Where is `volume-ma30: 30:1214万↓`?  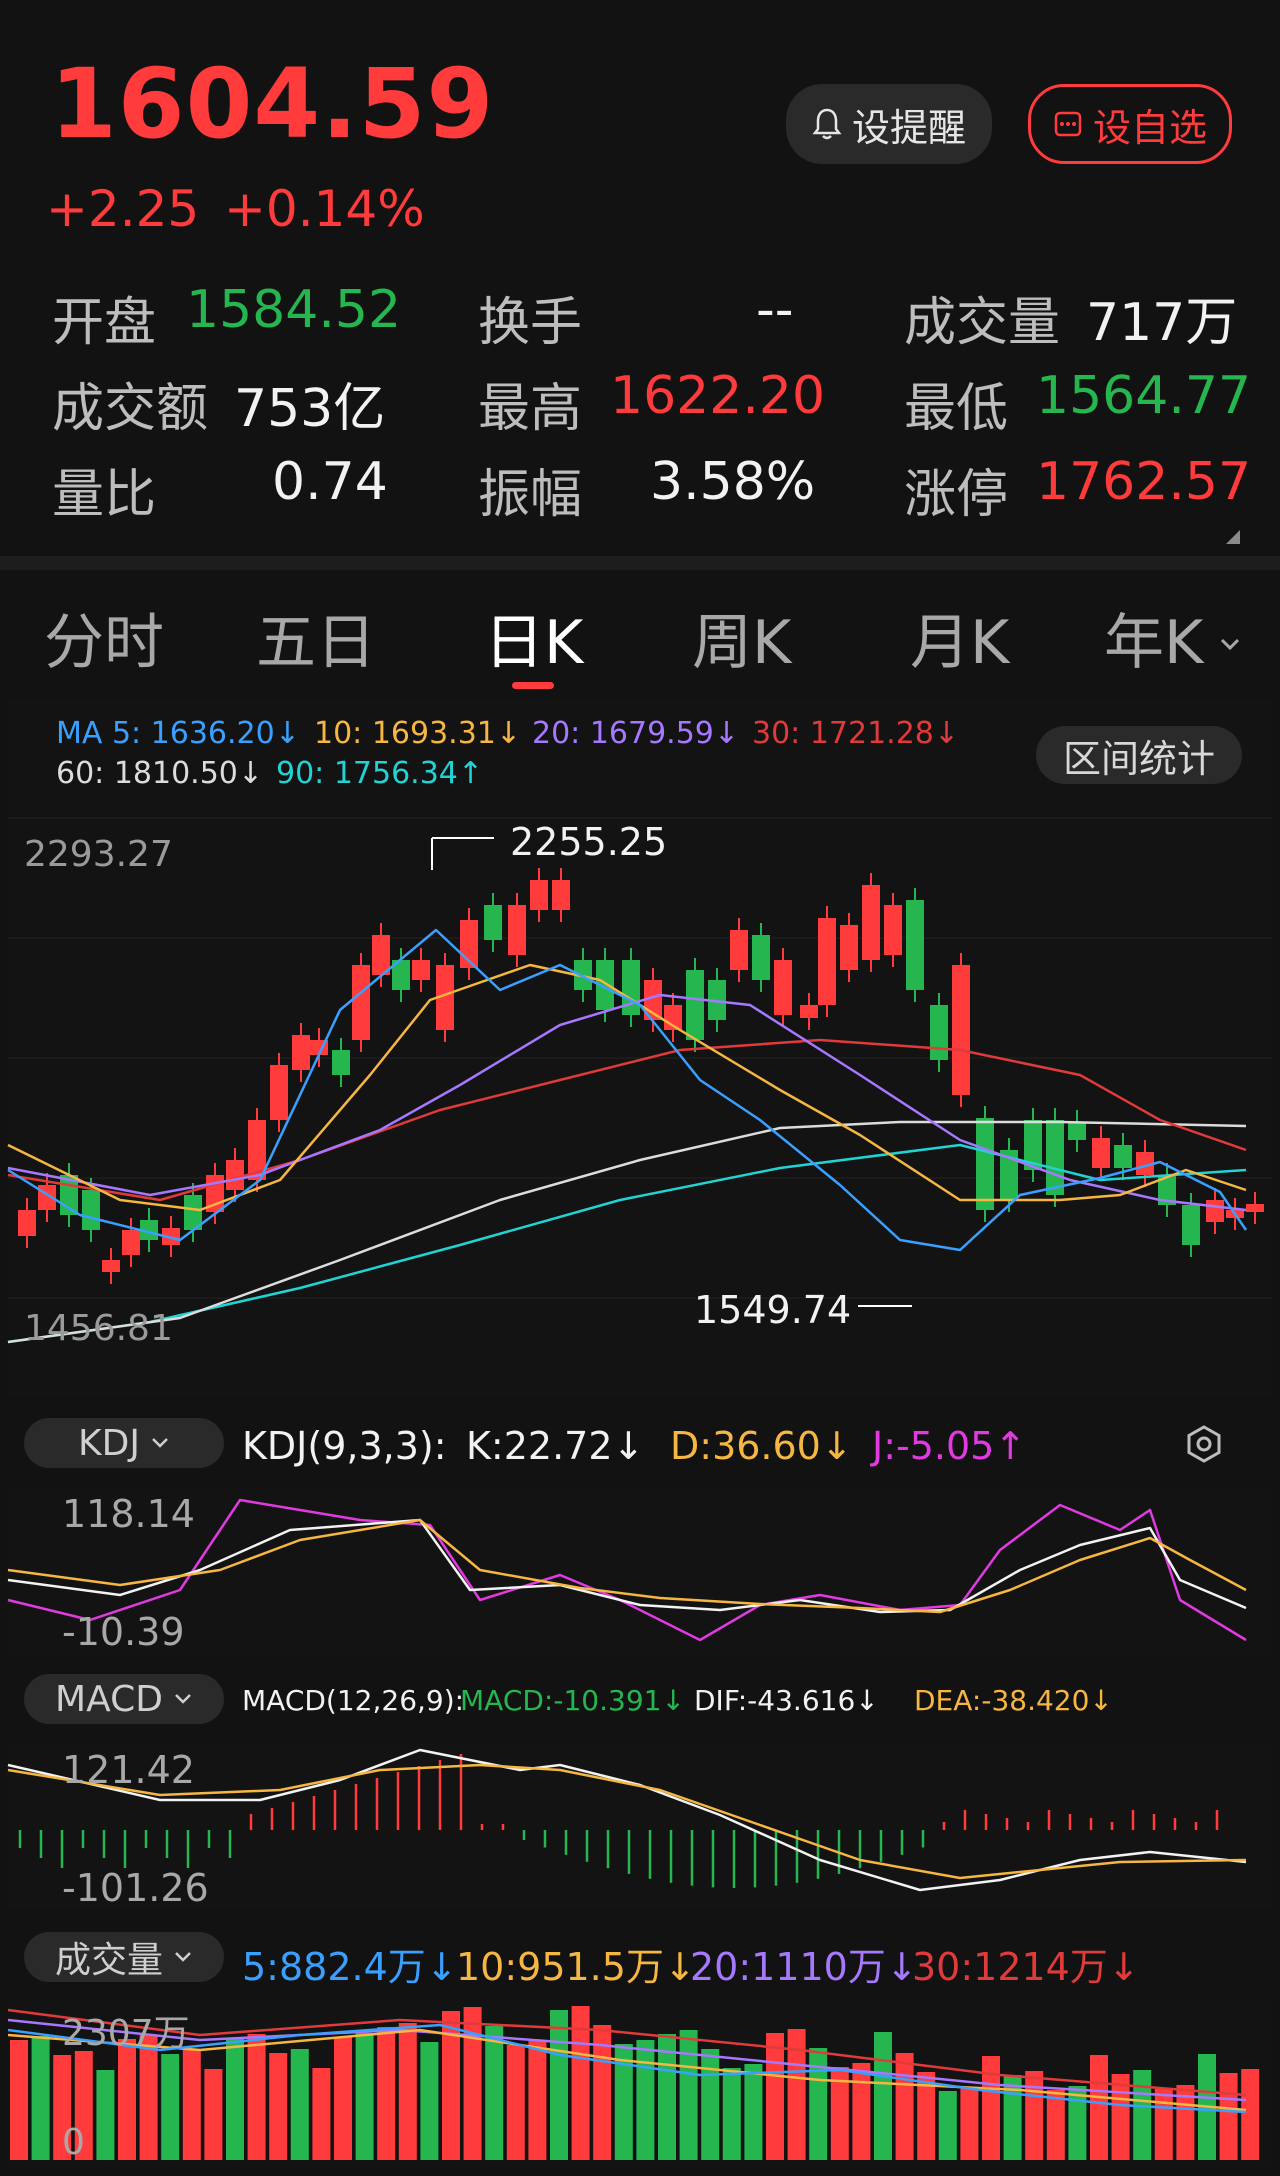
volume-ma30: 30:1214万↓ is located at coordinates (1026, 1967).